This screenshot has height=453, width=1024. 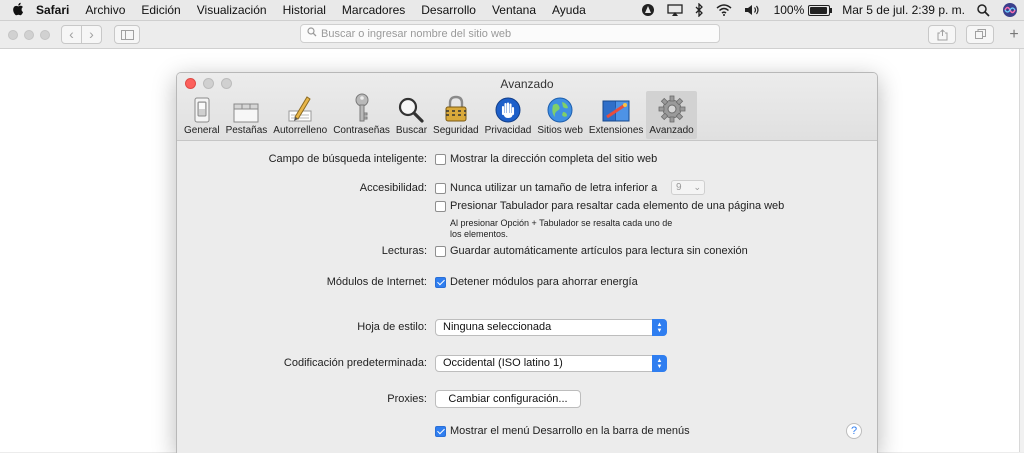 What do you see at coordinates (820, 10) in the screenshot?
I see `battery-icon` at bounding box center [820, 10].